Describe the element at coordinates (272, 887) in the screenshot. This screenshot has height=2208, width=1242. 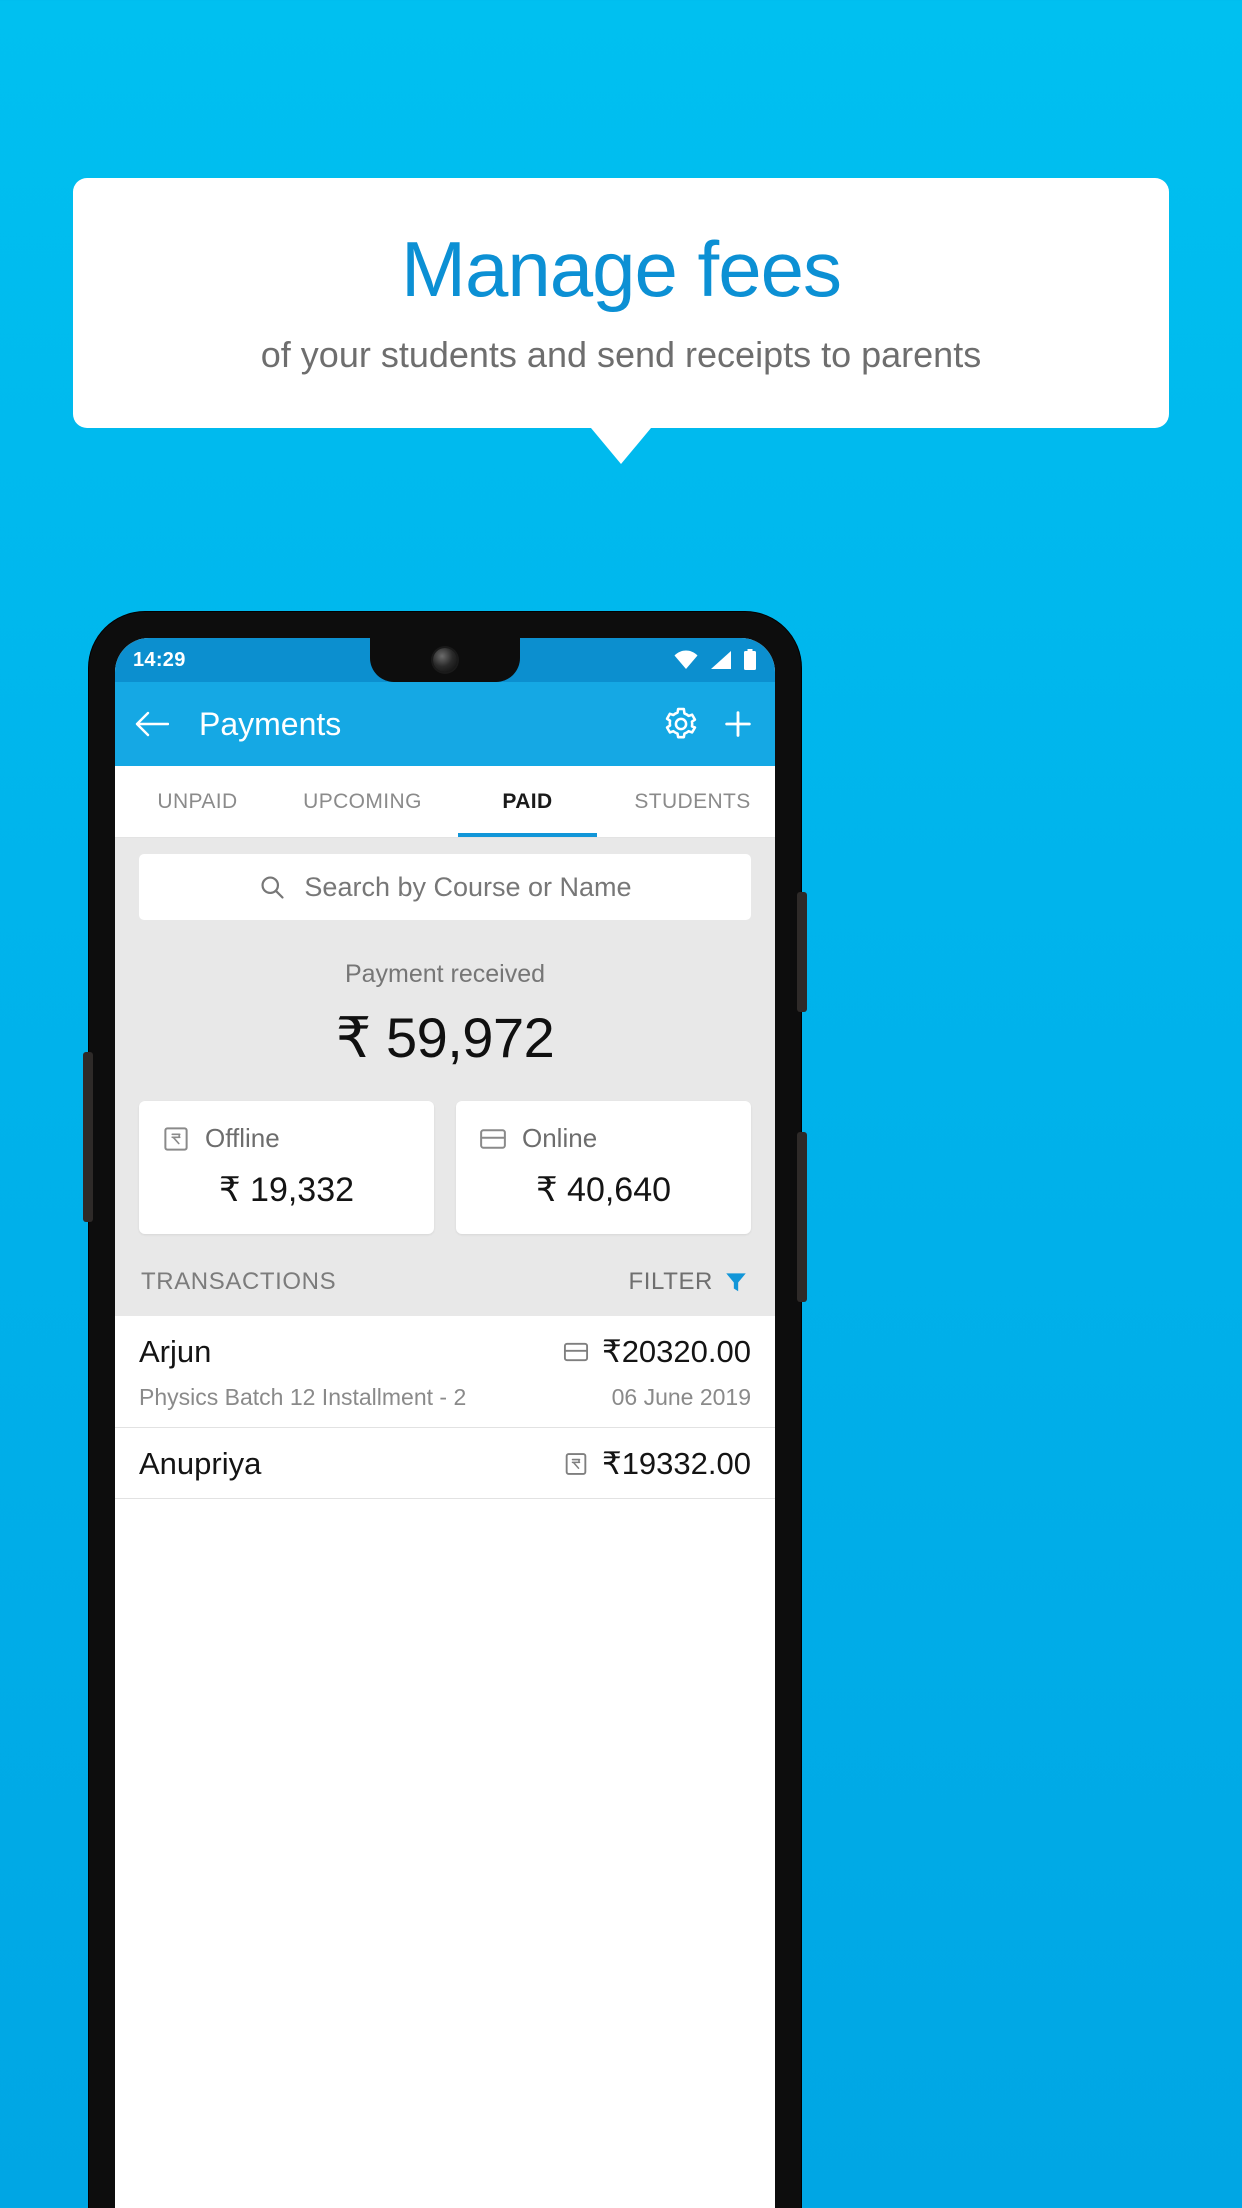
I see `search-icon` at that location.